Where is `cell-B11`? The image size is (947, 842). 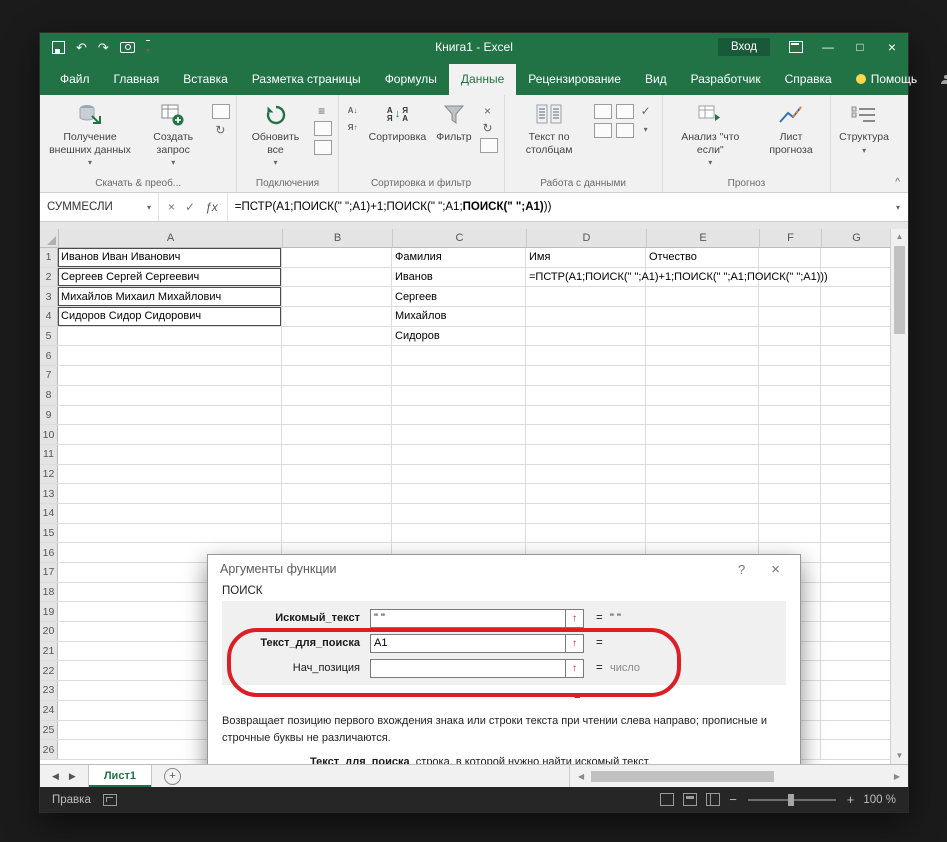
cell-B11 is located at coordinates (337, 454).